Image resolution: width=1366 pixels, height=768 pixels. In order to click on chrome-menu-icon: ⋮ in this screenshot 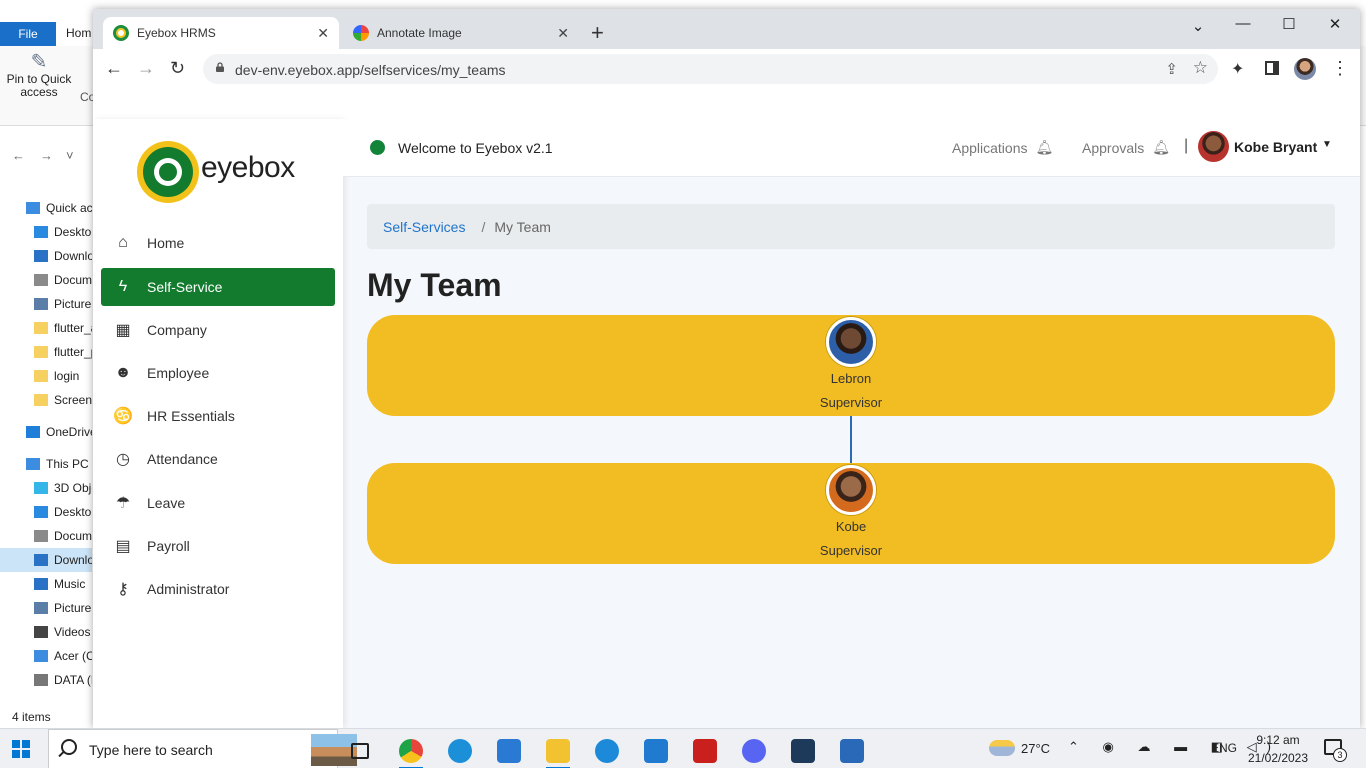, I will do `click(1340, 68)`.